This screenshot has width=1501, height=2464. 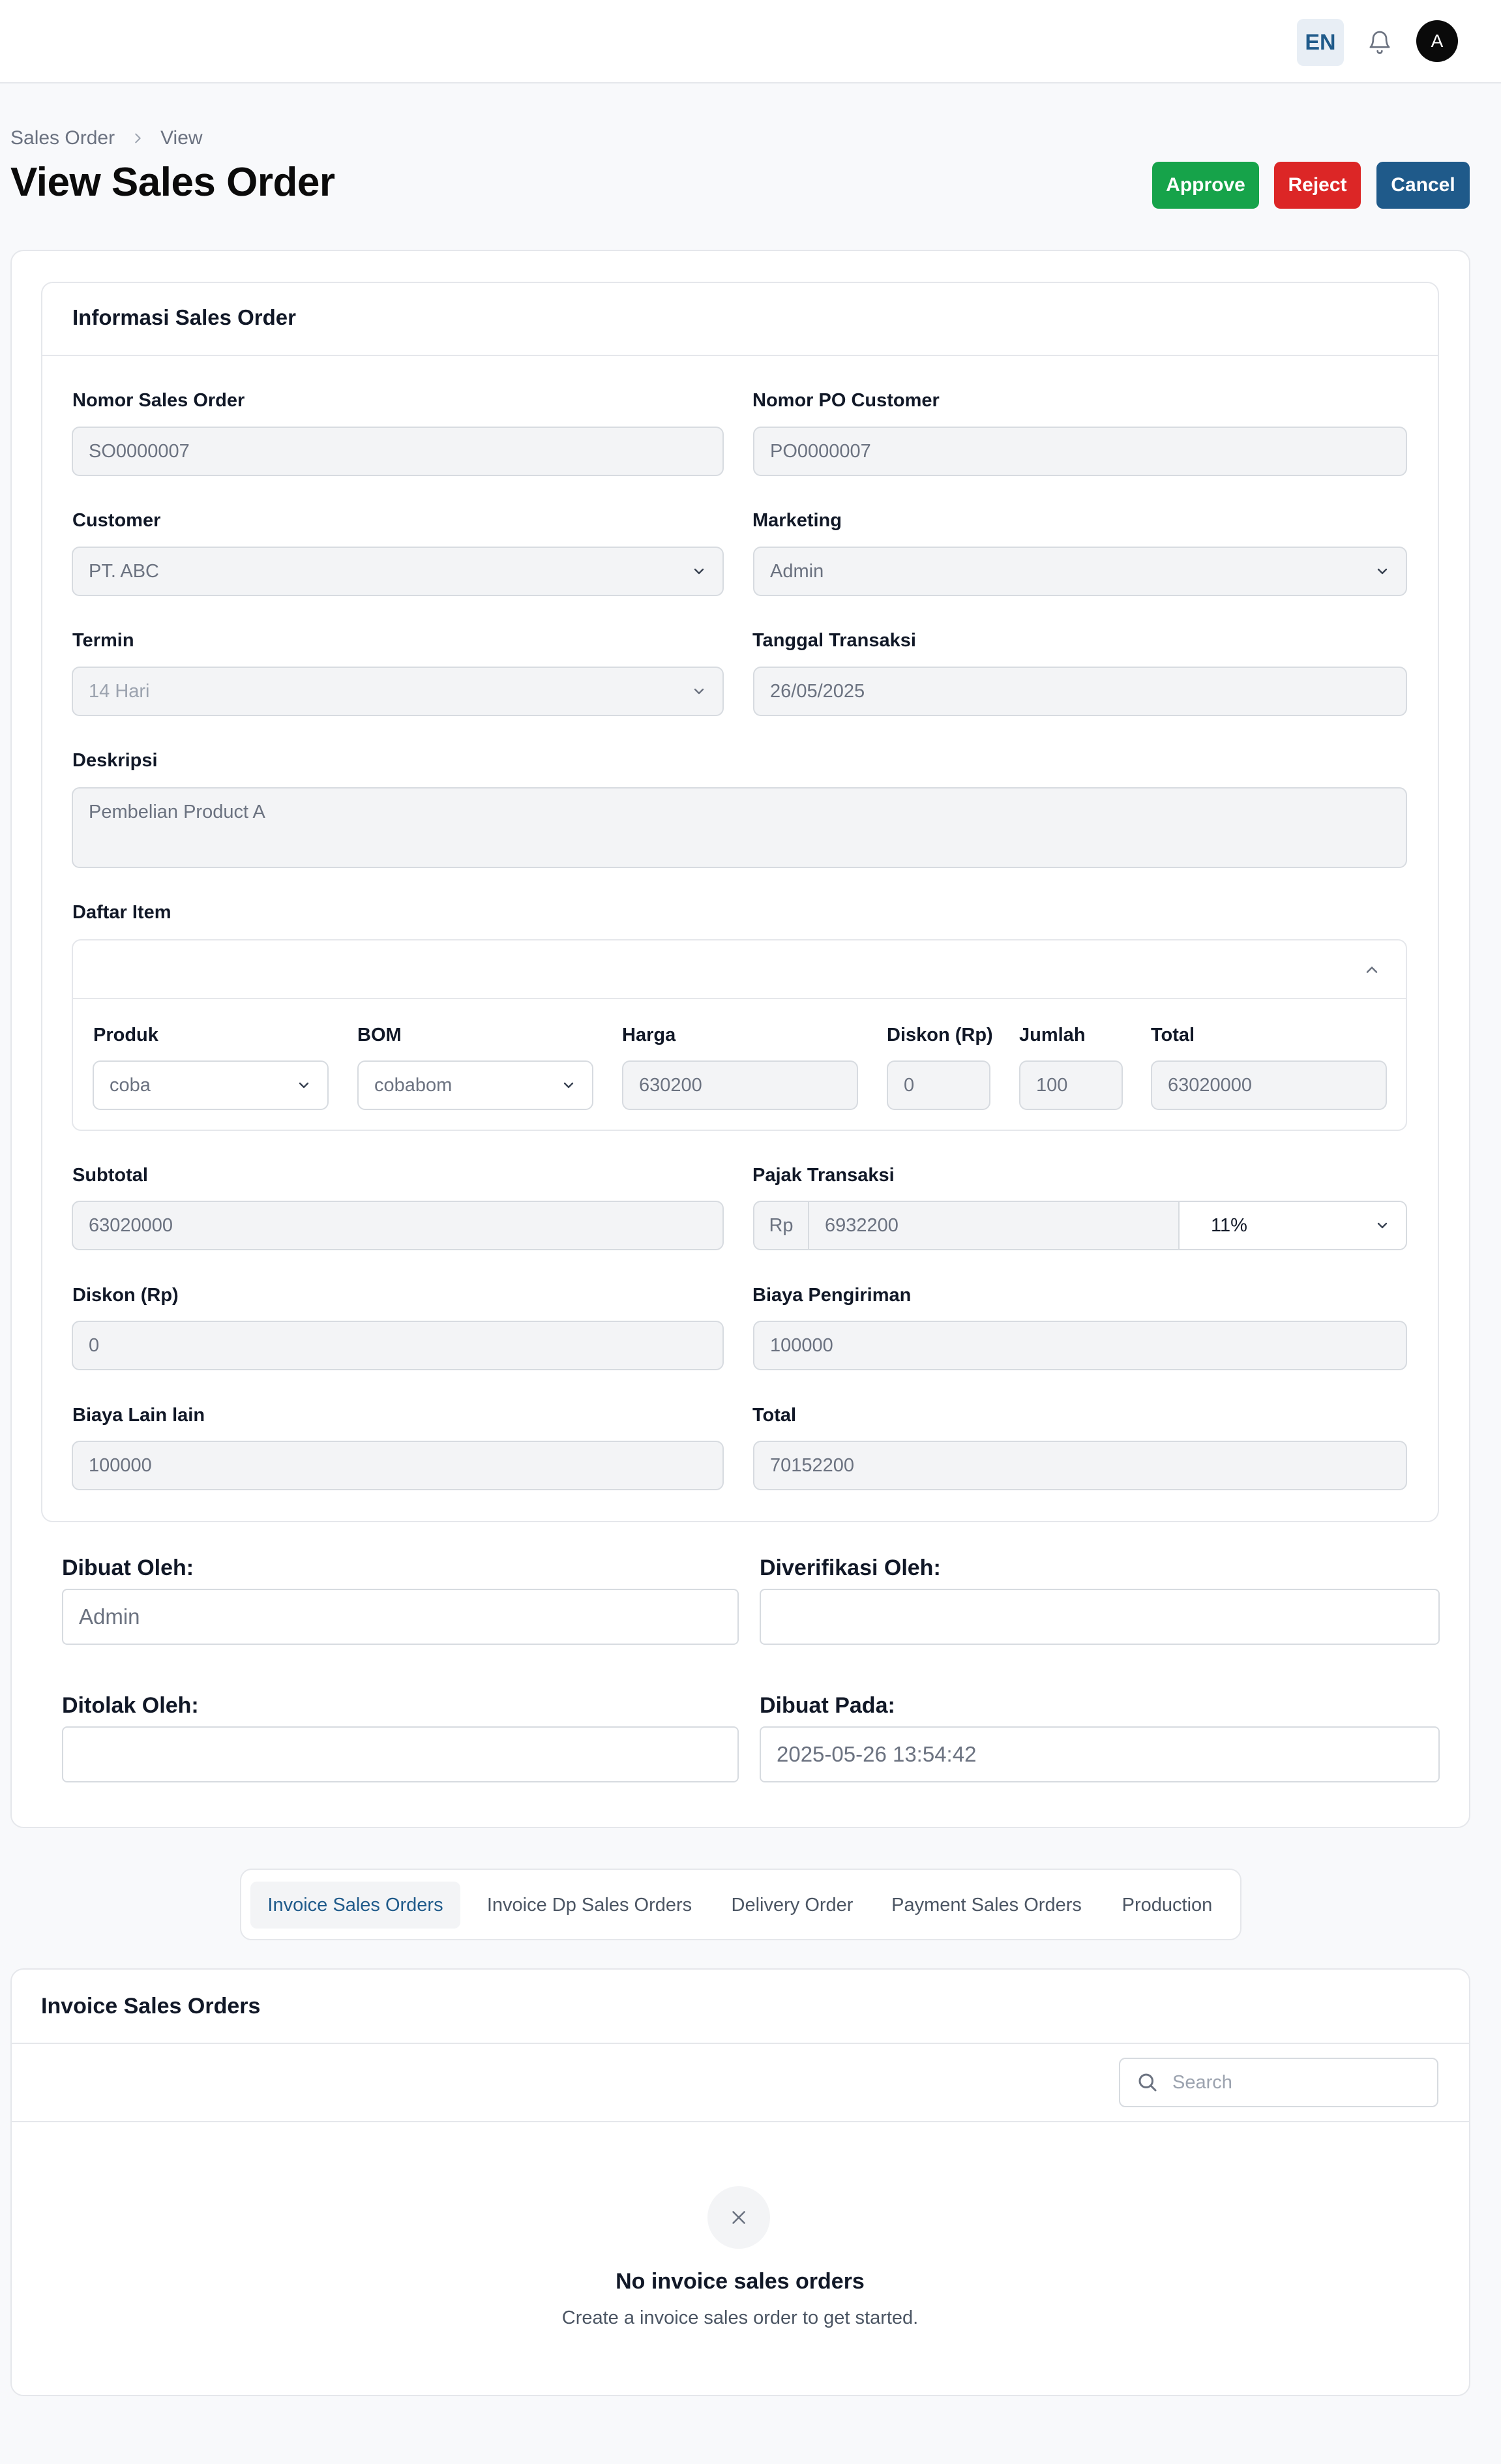 What do you see at coordinates (173, 182) in the screenshot?
I see `page-title: View Sales Order` at bounding box center [173, 182].